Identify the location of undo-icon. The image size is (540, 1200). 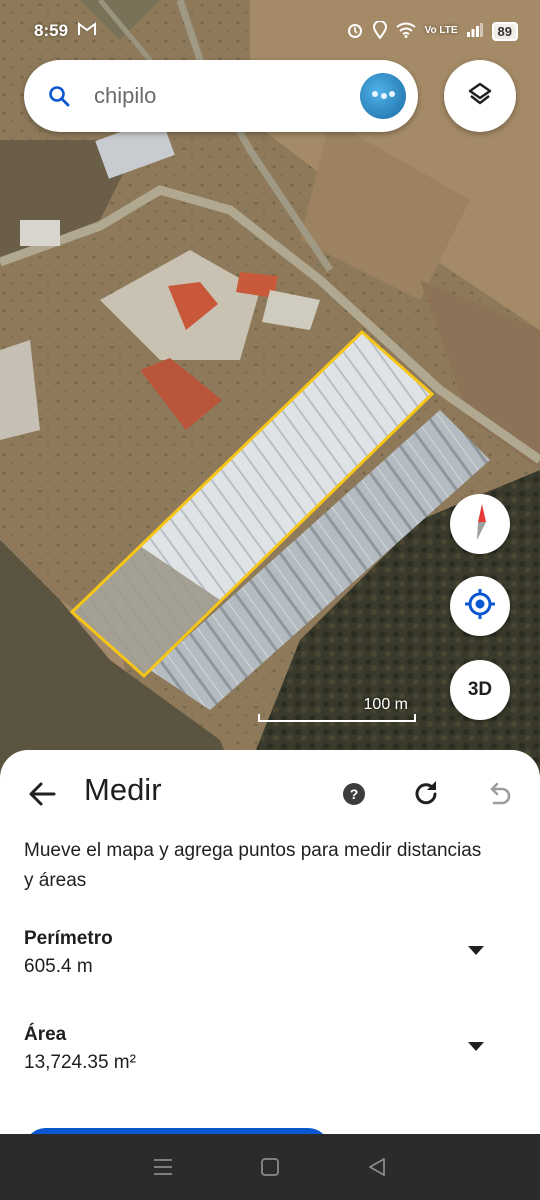
(500, 793).